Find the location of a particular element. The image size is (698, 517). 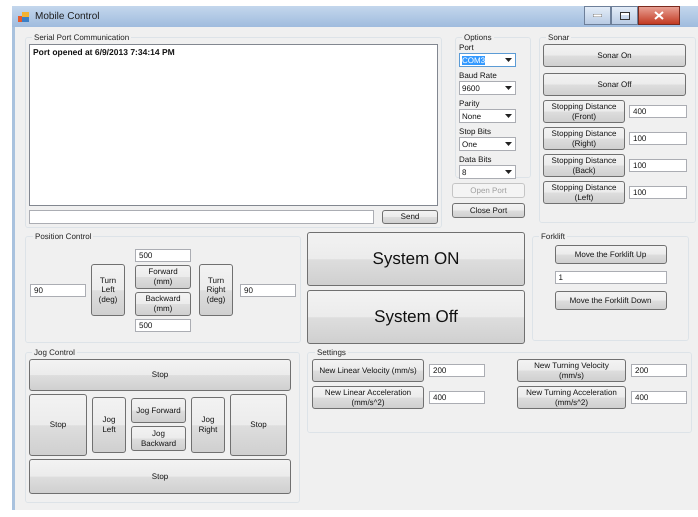

stopping-distance-button: Stopping Distance (Back) is located at coordinates (584, 165).